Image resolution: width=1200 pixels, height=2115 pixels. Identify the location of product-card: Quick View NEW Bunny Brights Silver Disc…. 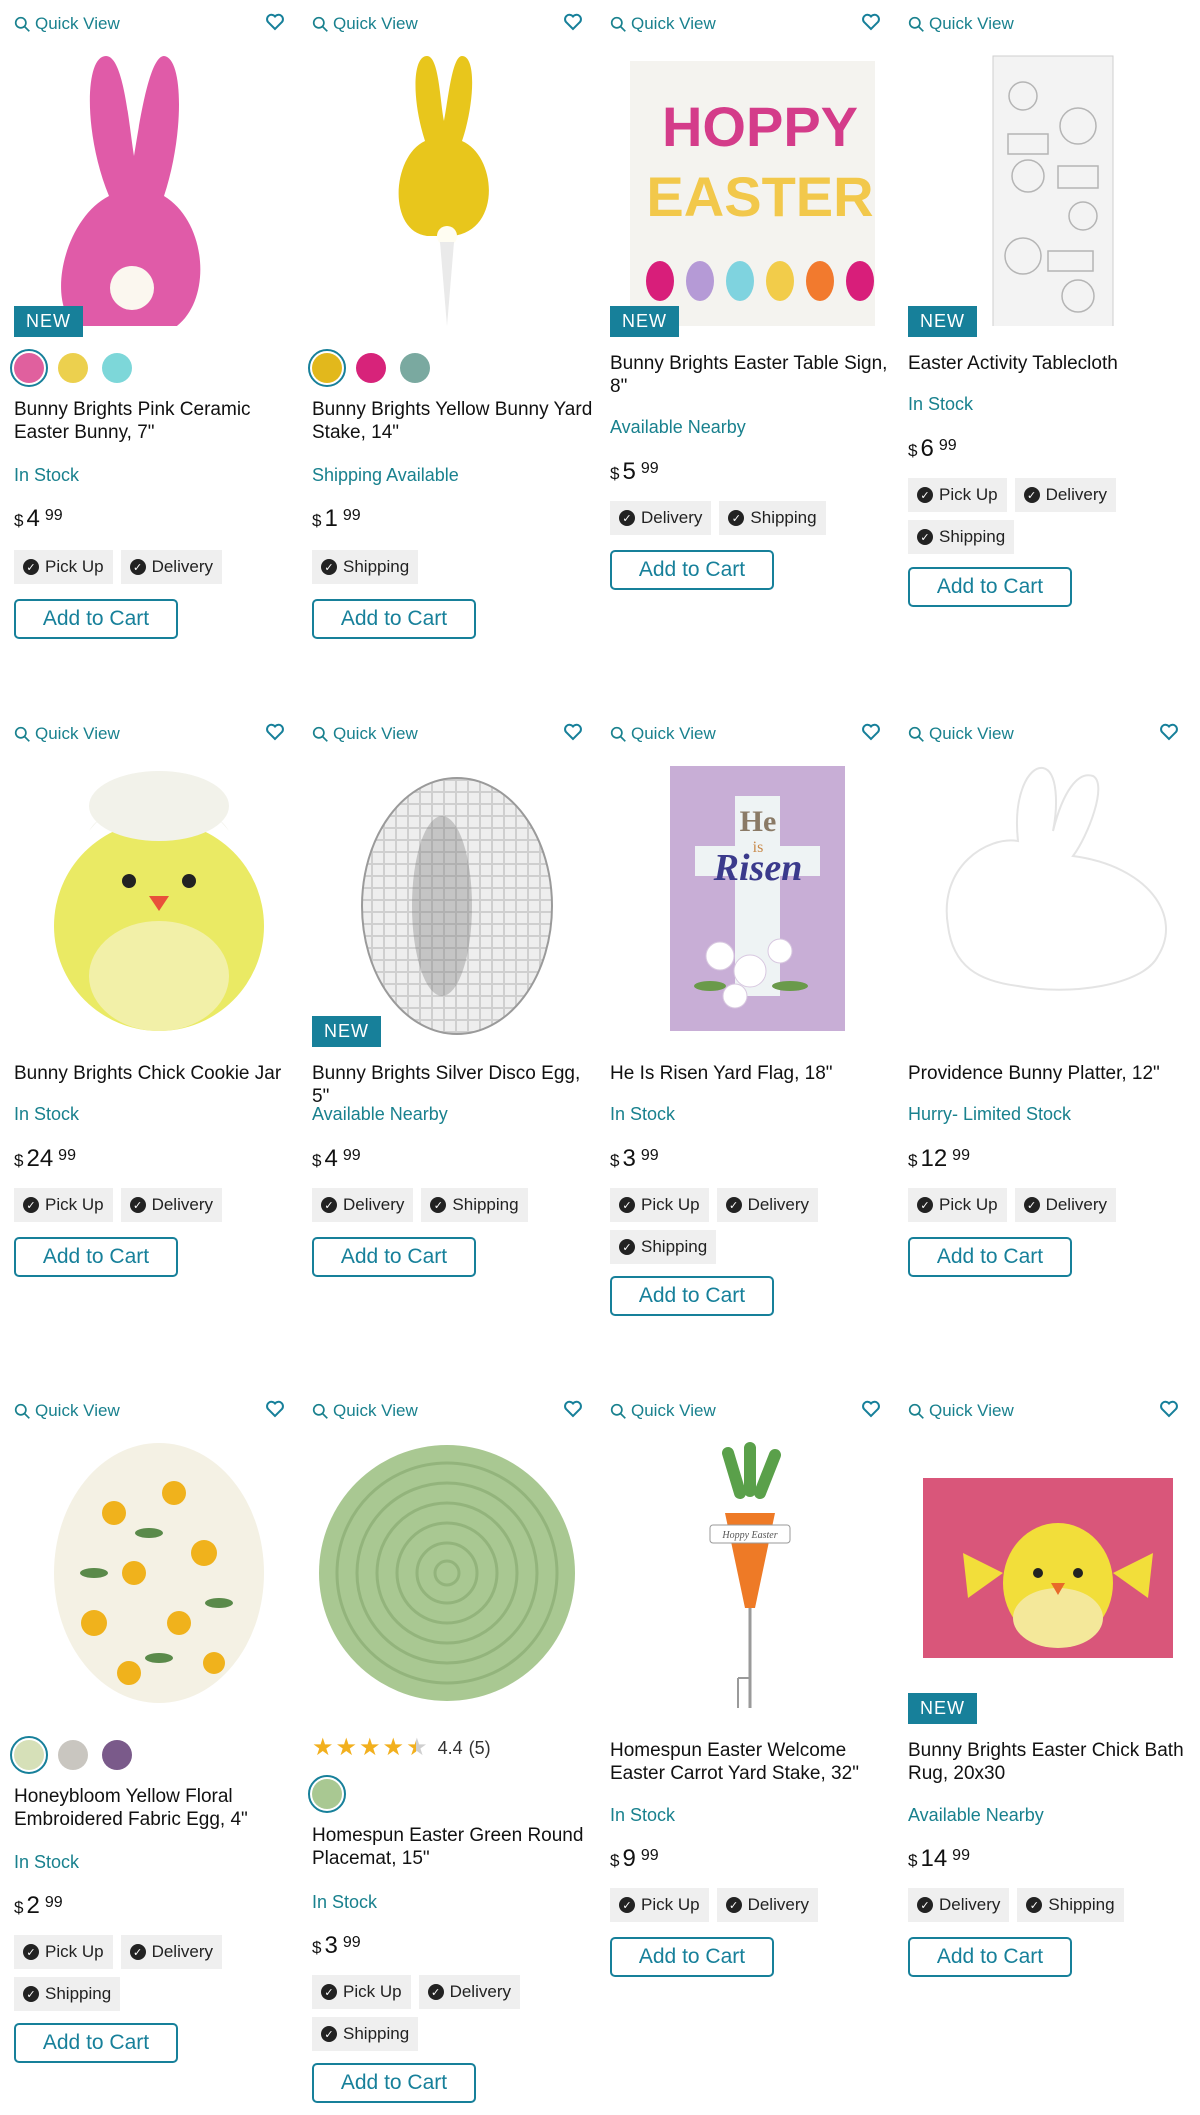
(440, 1040).